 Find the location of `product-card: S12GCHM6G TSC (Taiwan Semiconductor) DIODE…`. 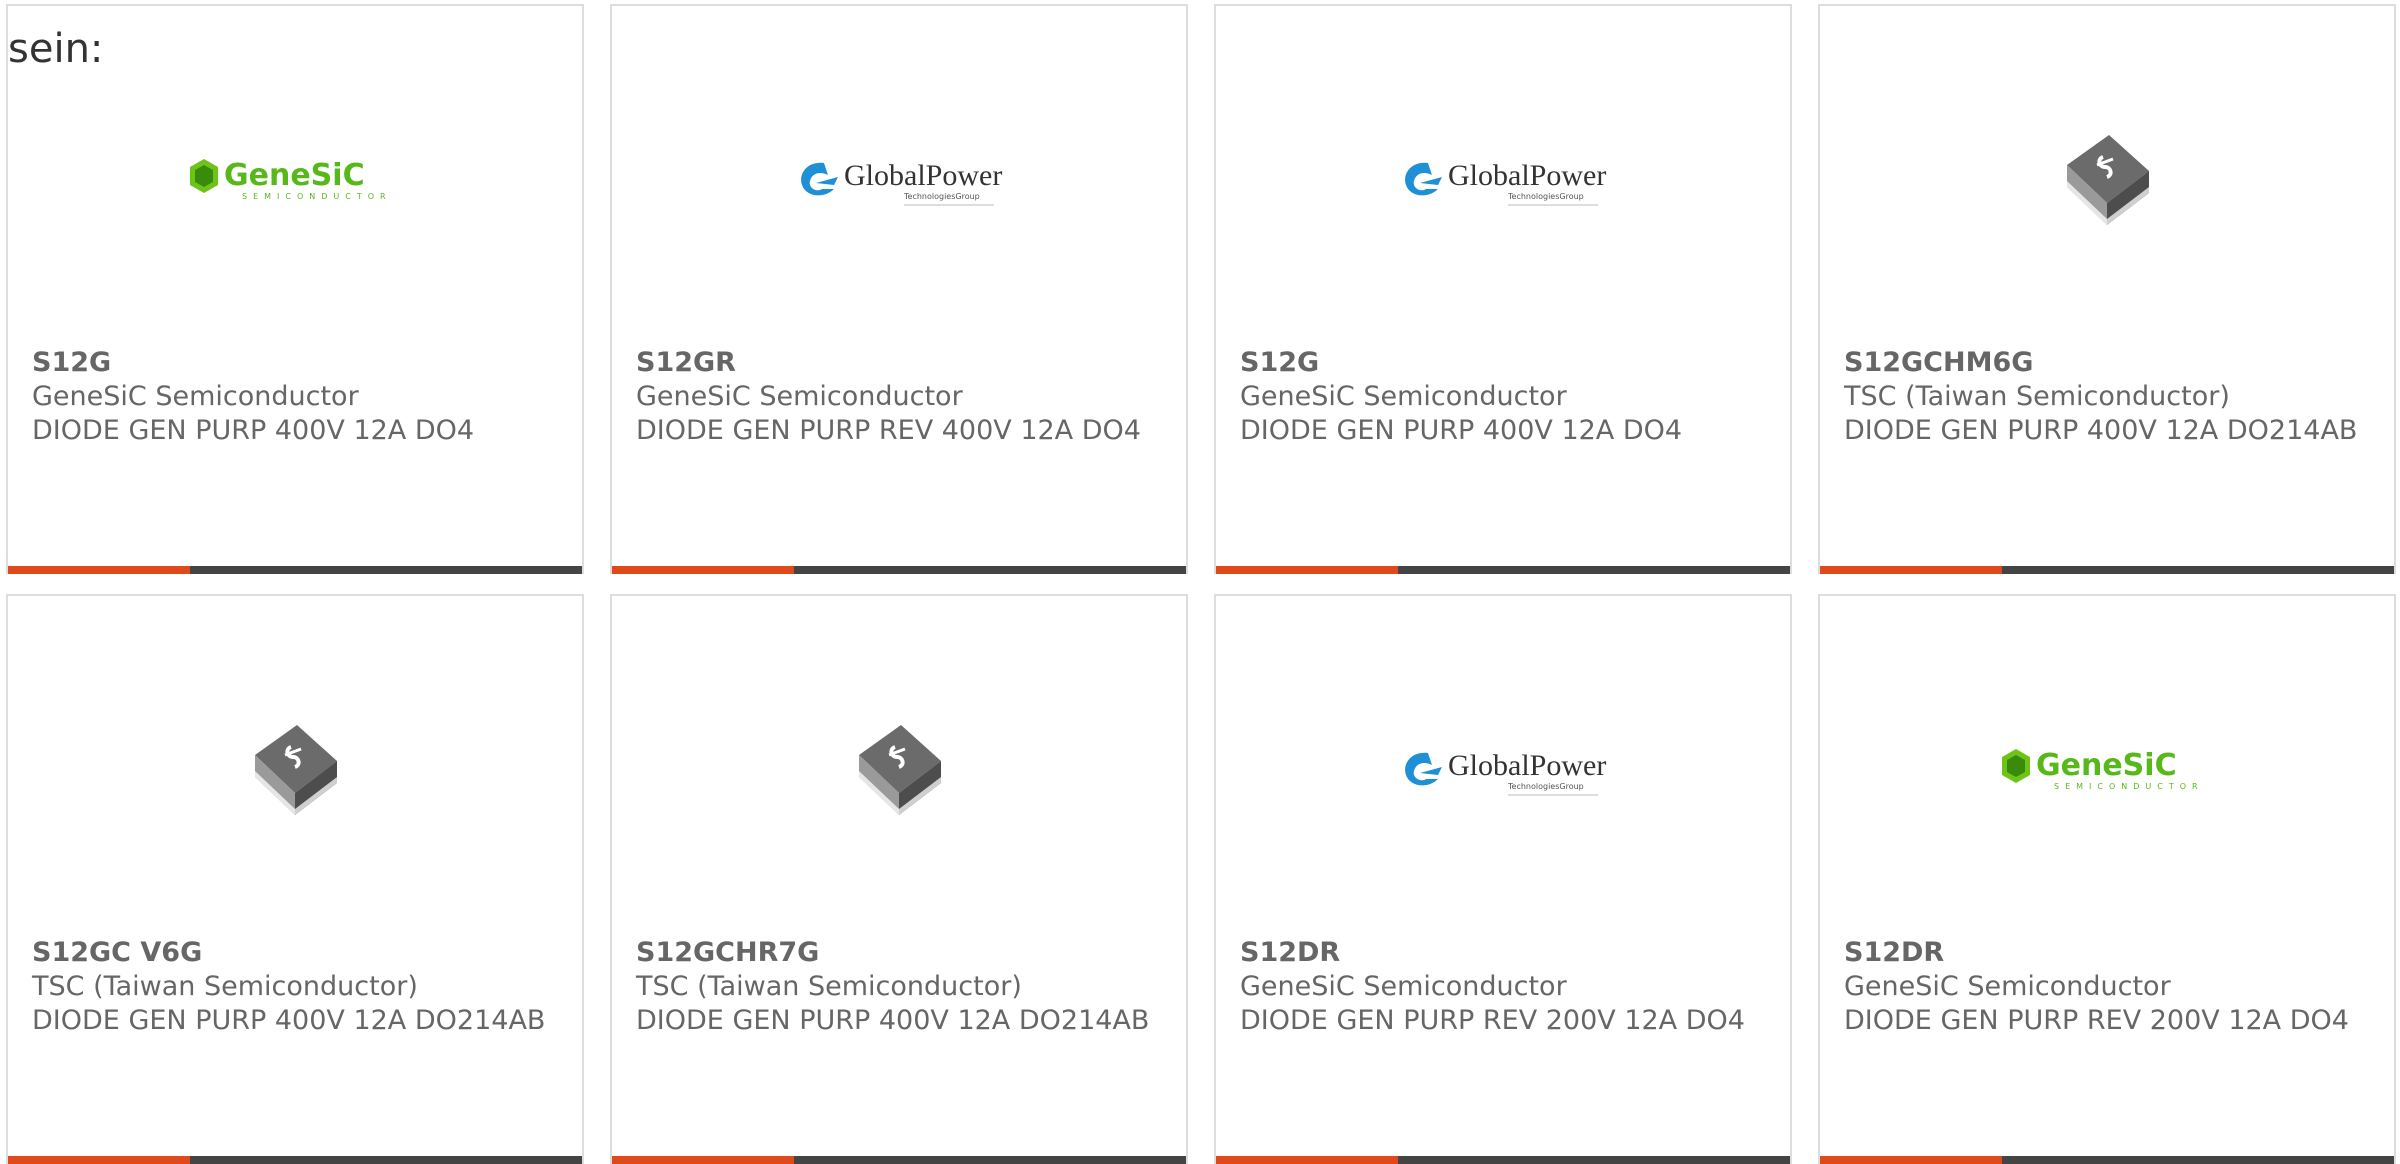

product-card: S12GCHM6G TSC (Taiwan Semiconductor) DIODE… is located at coordinates (2107, 289).